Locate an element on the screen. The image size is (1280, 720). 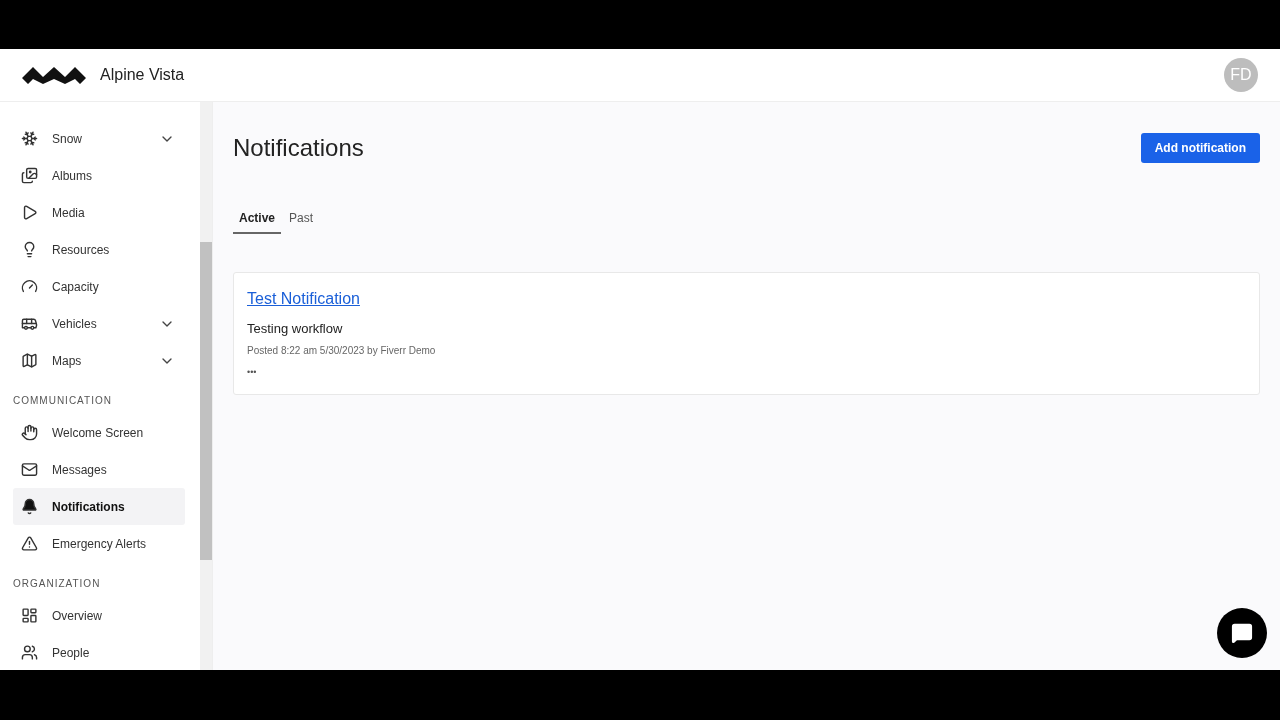
gauge-icon is located at coordinates (29, 286).